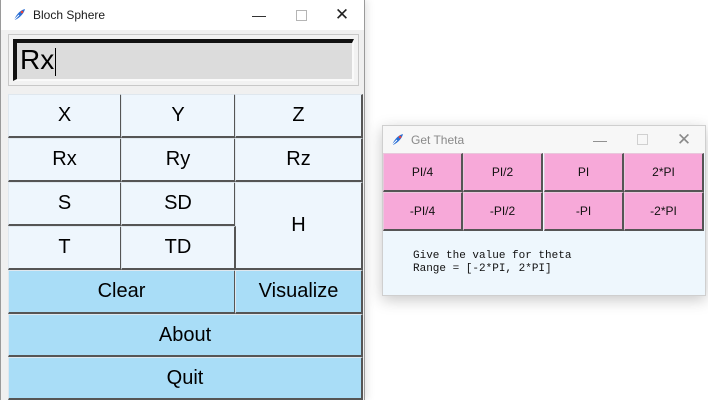  What do you see at coordinates (56, 61) in the screenshot?
I see `text-caret` at bounding box center [56, 61].